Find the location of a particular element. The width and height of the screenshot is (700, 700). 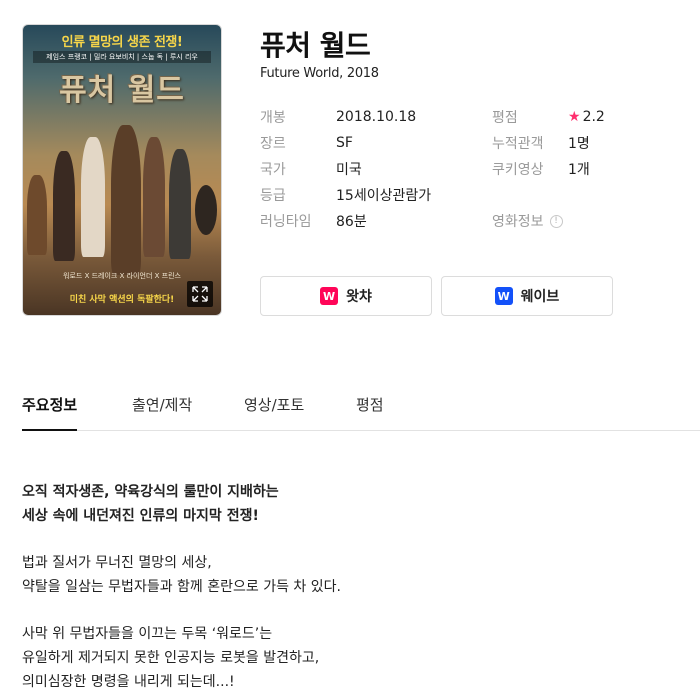

expand-icon is located at coordinates (200, 294).